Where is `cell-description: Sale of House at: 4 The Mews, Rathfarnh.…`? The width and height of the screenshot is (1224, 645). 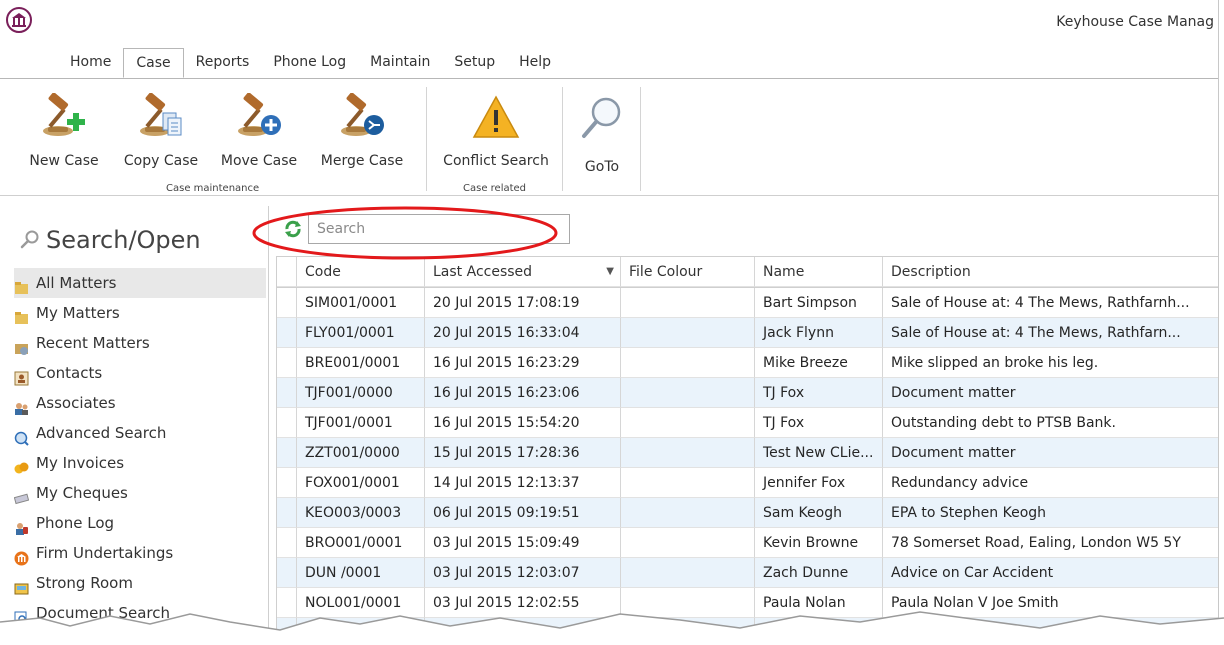 cell-description: Sale of House at: 4 The Mews, Rathfarnh.… is located at coordinates (1050, 303).